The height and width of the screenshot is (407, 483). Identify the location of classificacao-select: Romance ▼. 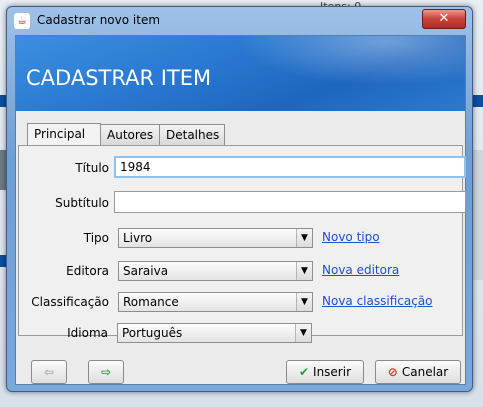
(215, 302).